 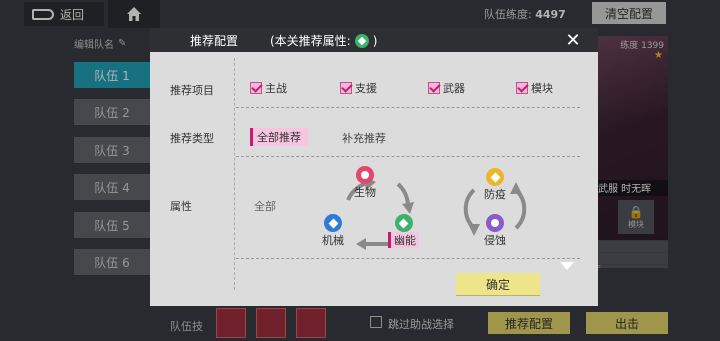 What do you see at coordinates (495, 240) in the screenshot?
I see `attr-corrode-label: 侵蚀` at bounding box center [495, 240].